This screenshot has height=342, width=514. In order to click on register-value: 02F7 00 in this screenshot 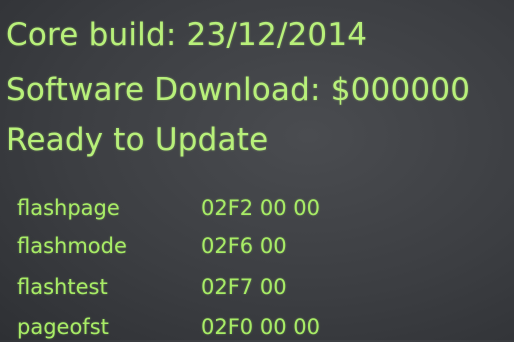, I will do `click(244, 287)`.